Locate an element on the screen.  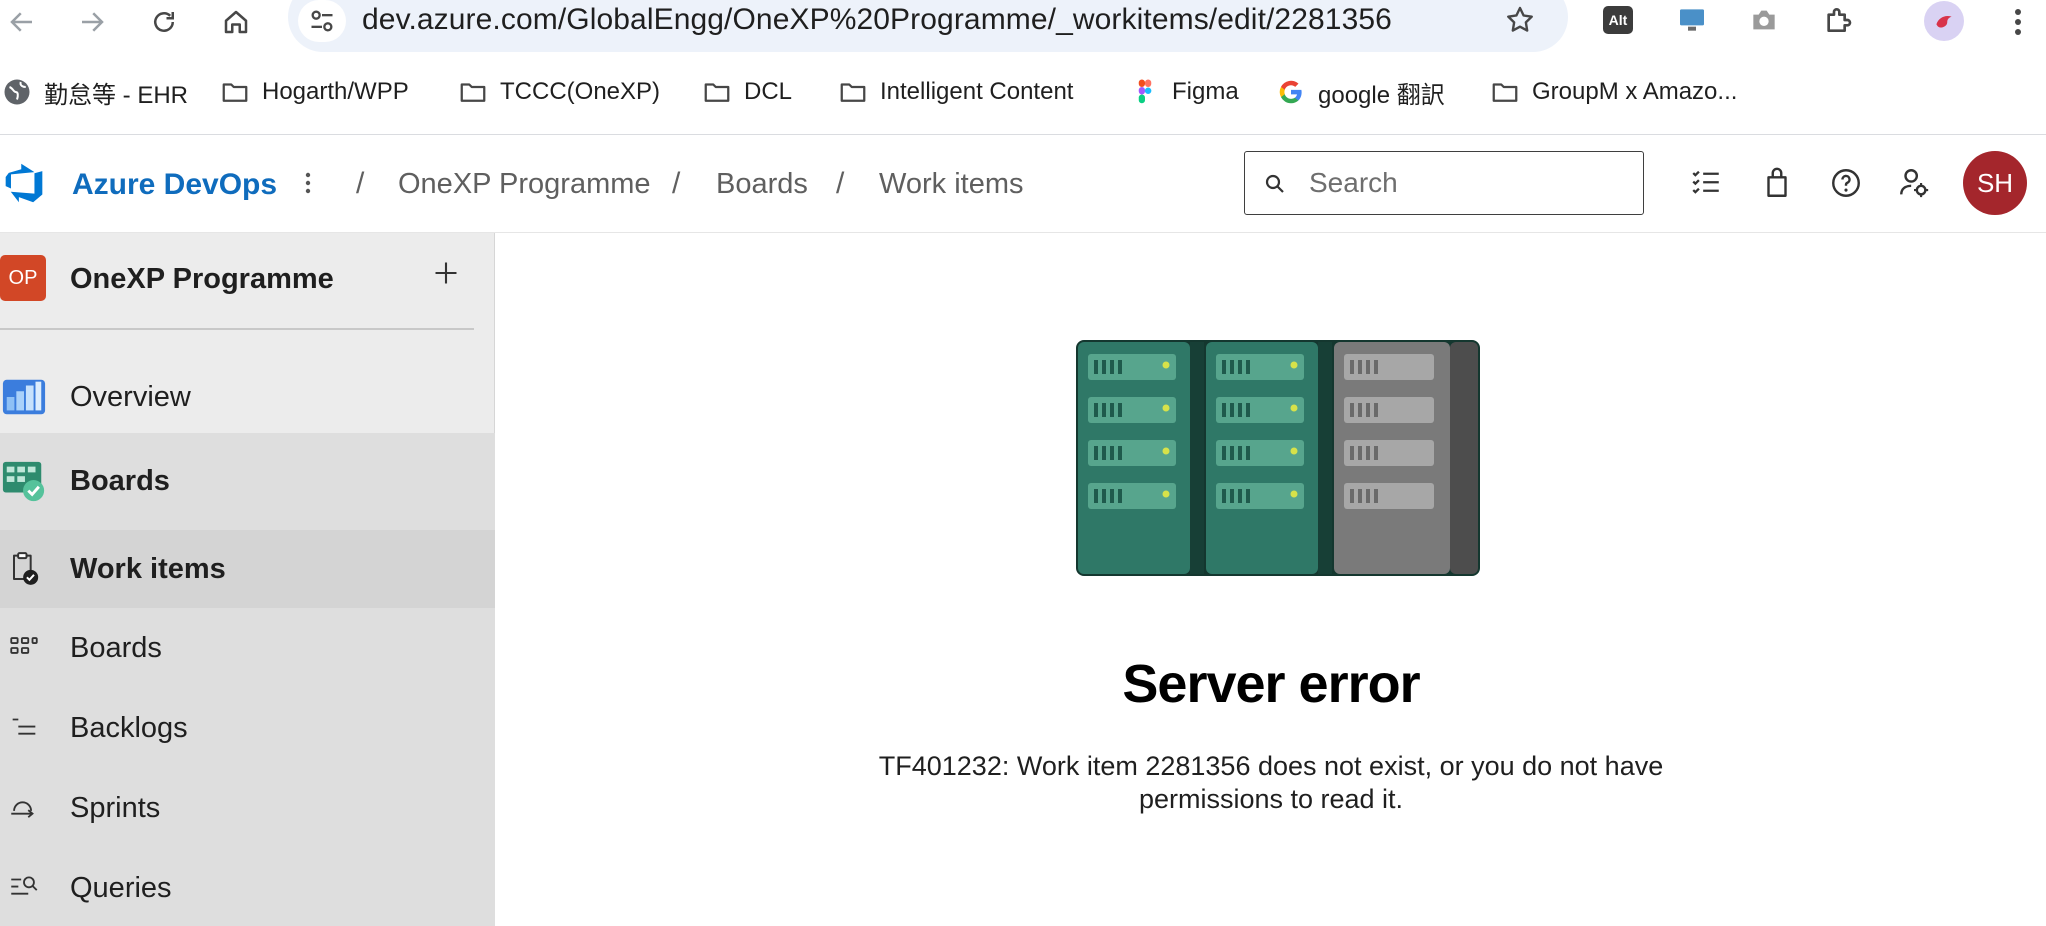
help-icon is located at coordinates (1846, 183).